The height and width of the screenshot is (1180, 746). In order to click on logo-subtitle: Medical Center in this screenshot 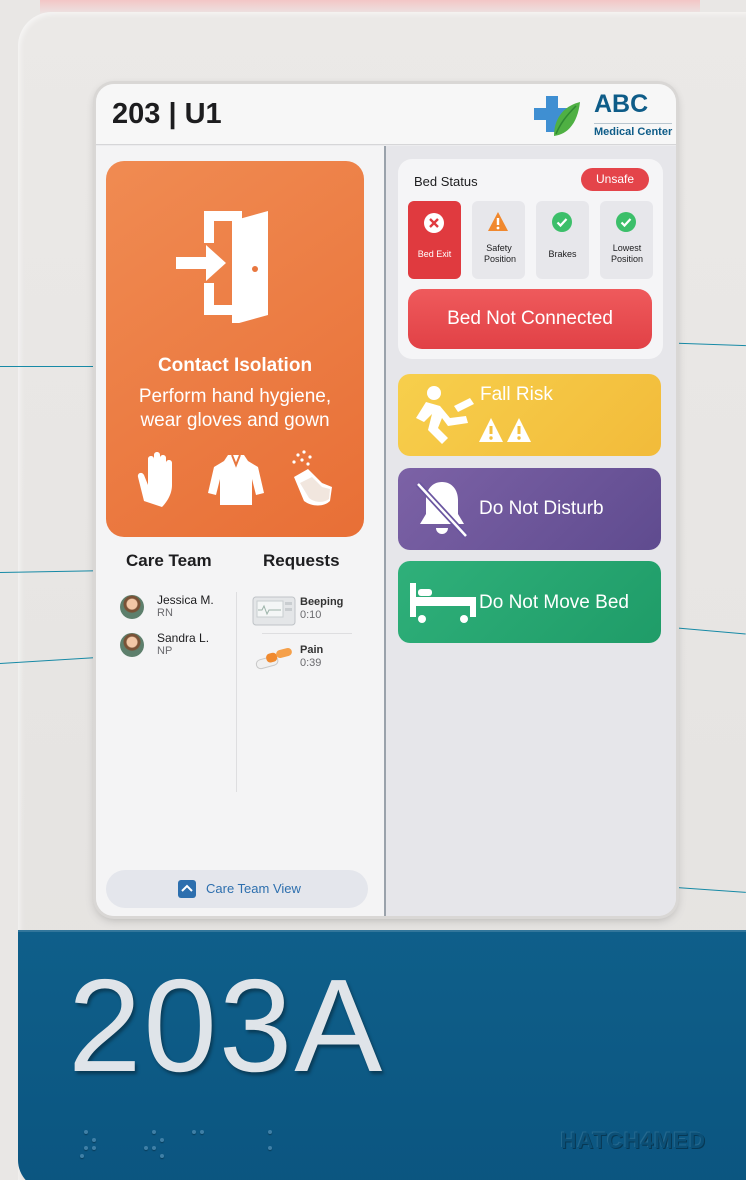, I will do `click(633, 130)`.